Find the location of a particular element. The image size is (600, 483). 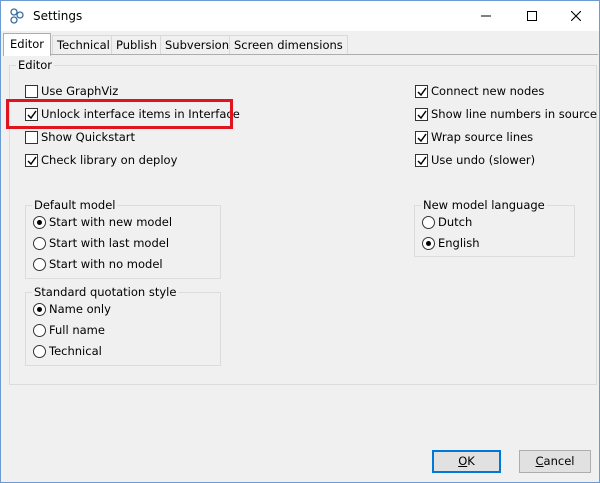

ok-label-rest: K is located at coordinates (471, 461).